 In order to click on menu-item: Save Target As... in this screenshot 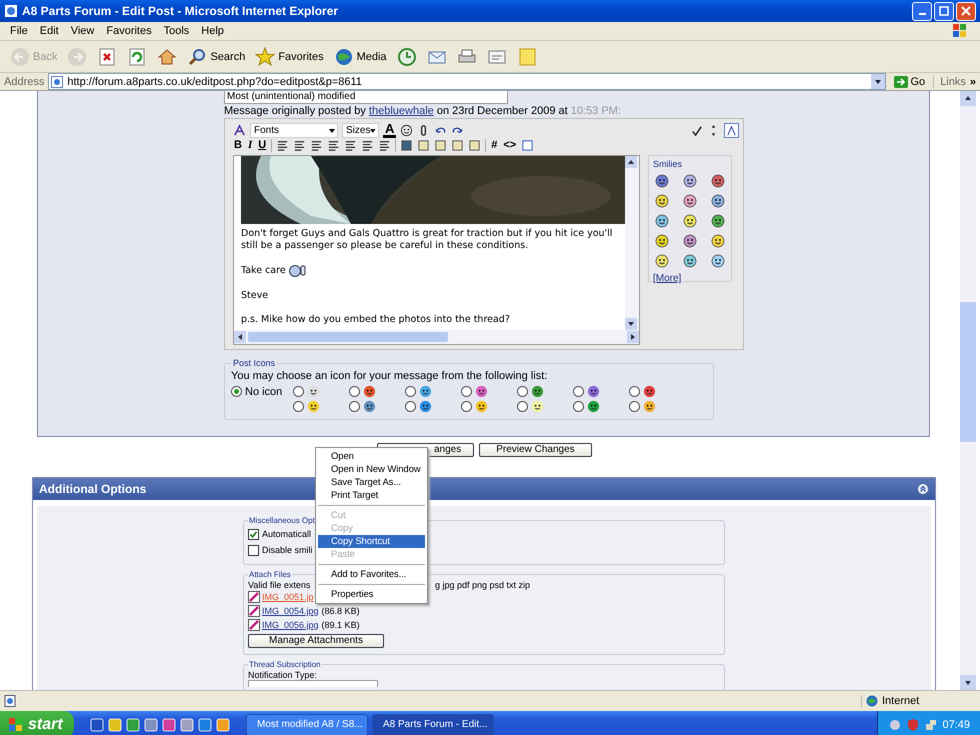, I will do `click(371, 482)`.